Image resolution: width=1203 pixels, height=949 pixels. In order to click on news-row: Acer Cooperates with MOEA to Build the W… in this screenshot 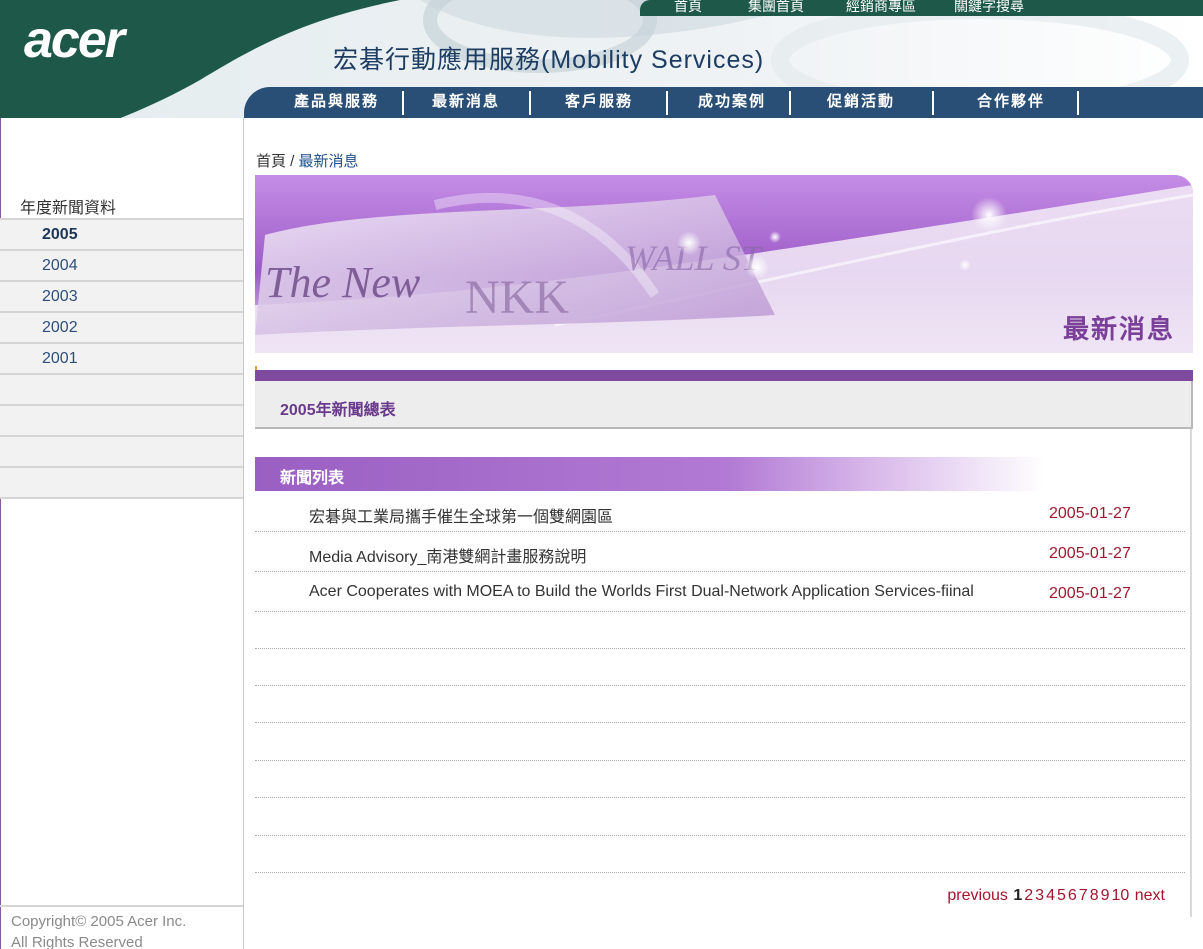, I will do `click(720, 593)`.